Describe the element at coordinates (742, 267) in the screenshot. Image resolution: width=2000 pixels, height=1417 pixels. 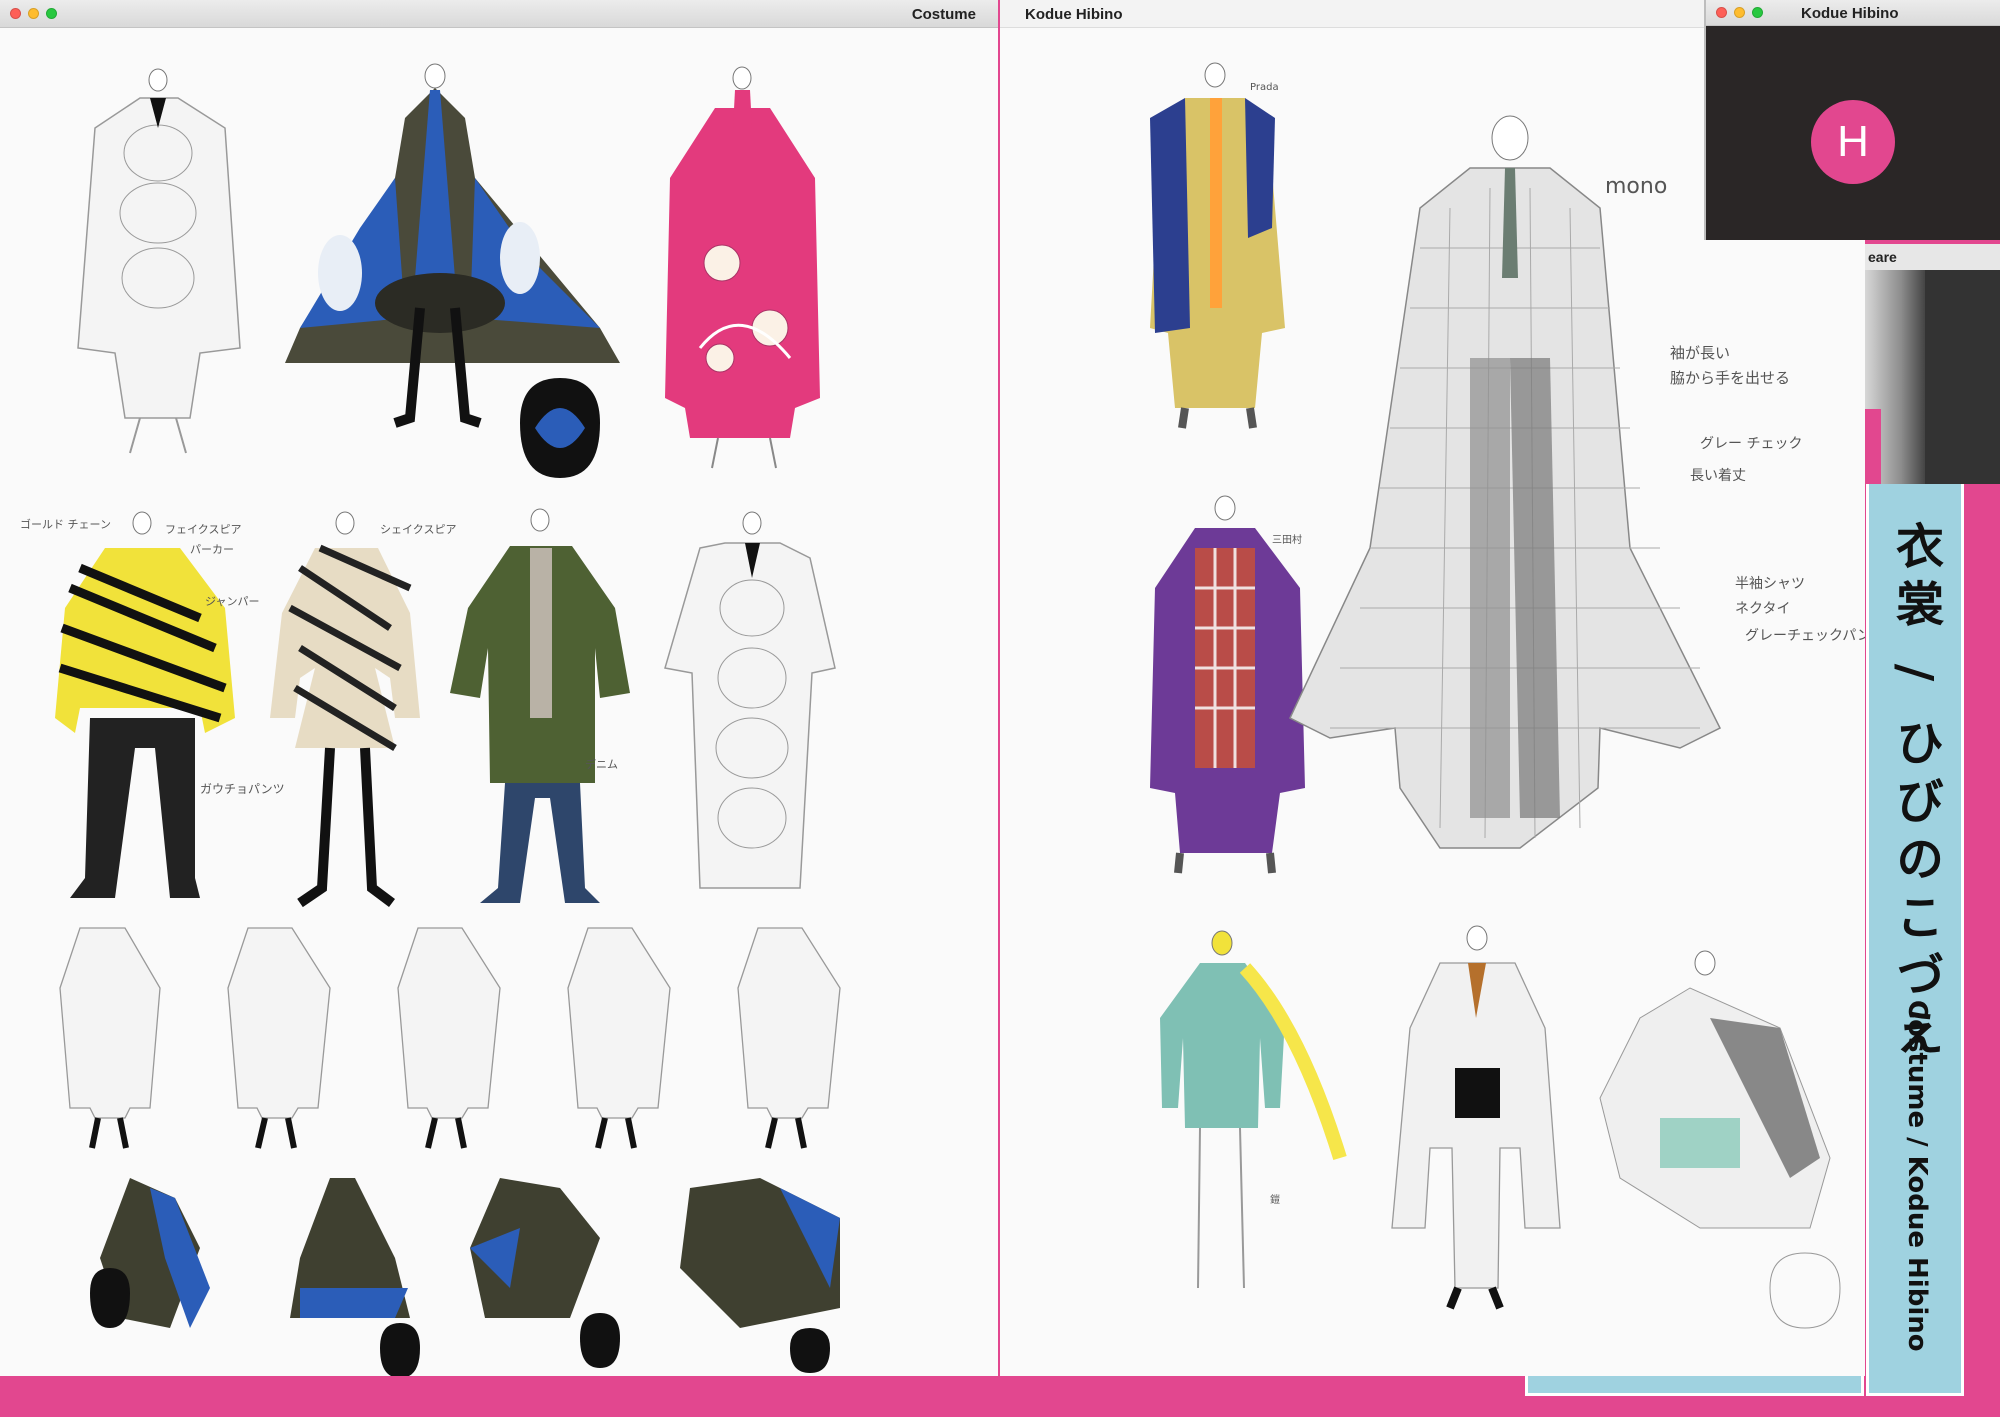
I see `sketch-pink-coat` at that location.